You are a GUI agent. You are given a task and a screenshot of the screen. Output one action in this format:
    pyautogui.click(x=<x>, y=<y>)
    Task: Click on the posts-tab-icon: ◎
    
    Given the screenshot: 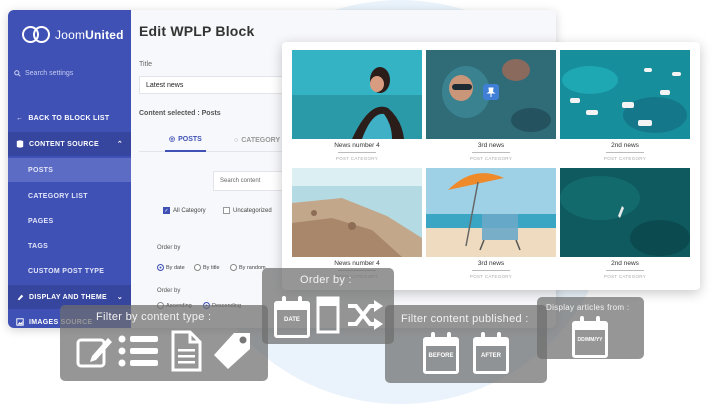 What is the action you would take?
    pyautogui.click(x=172, y=139)
    